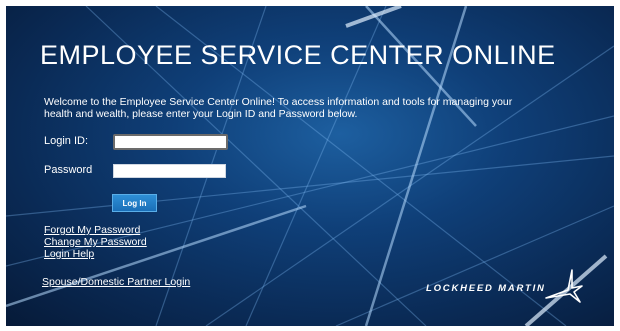 This screenshot has width=620, height=331. I want to click on login-id-label: Login ID:, so click(66, 141).